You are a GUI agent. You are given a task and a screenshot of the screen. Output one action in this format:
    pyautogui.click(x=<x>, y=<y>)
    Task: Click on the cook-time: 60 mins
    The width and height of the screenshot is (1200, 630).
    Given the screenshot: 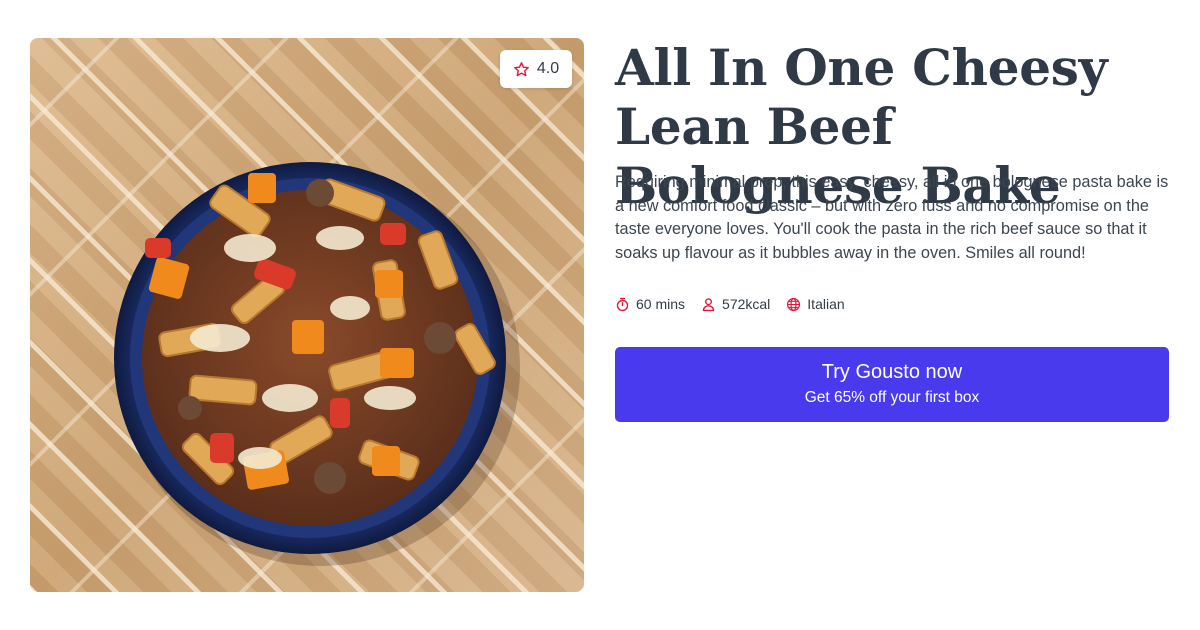 What is the action you would take?
    pyautogui.click(x=650, y=304)
    